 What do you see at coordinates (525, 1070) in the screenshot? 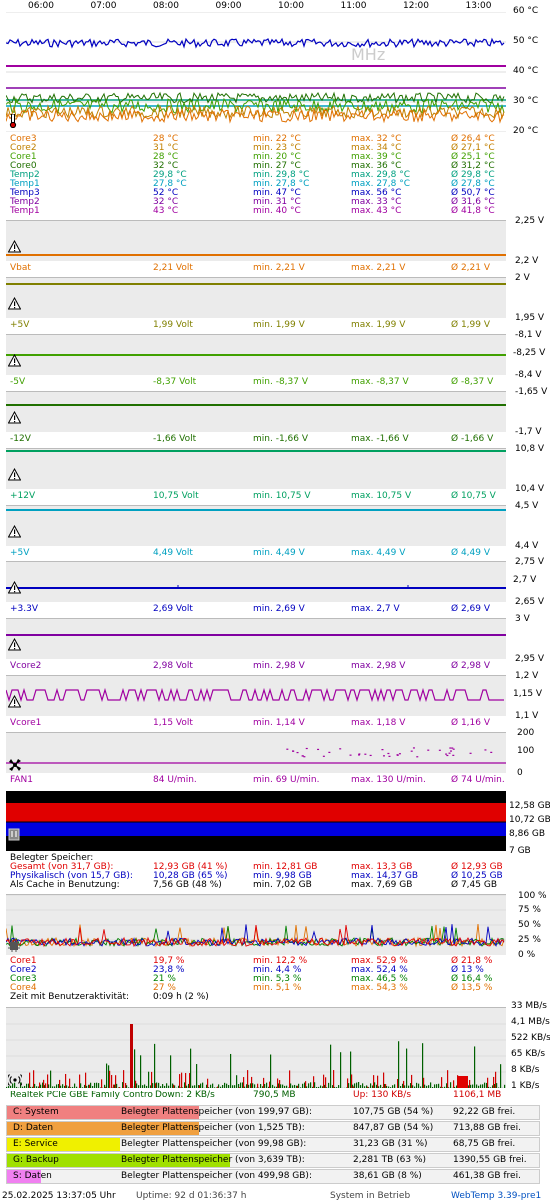
I see `network-y-tick: 8 KB/s` at bounding box center [525, 1070].